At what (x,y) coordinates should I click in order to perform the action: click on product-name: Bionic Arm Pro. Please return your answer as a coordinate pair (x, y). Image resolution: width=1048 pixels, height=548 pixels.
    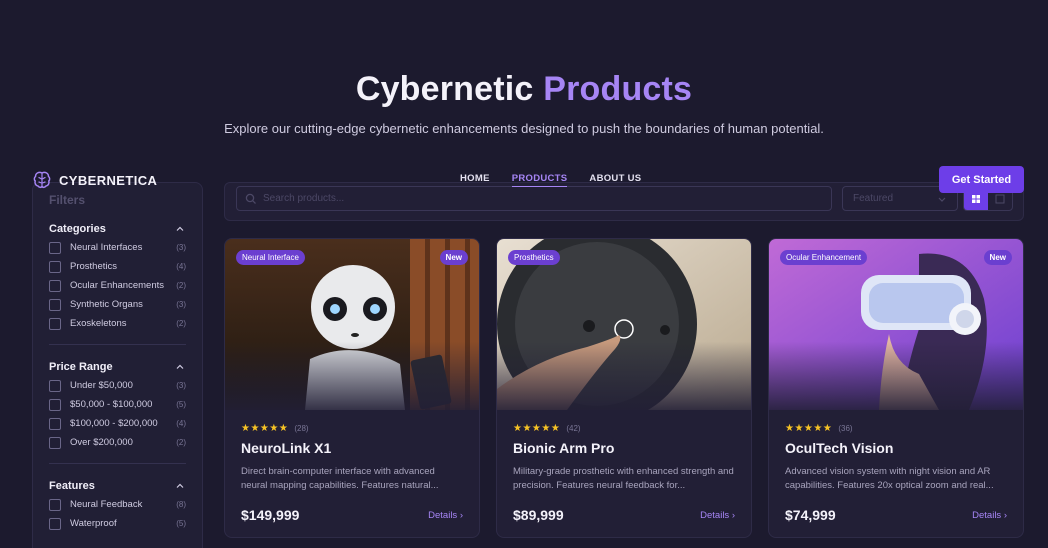
    Looking at the image, I should click on (624, 448).